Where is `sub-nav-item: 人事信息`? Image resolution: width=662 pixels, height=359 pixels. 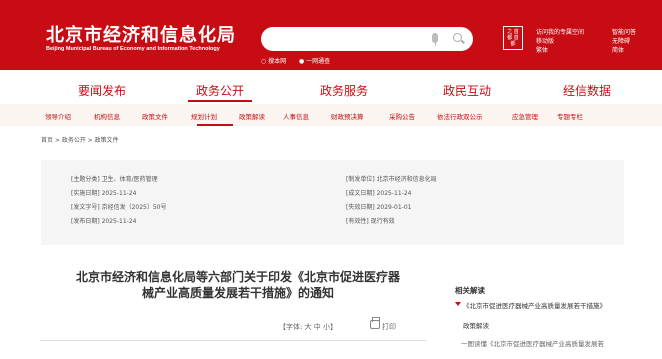
sub-nav-item: 人事信息 is located at coordinates (296, 116).